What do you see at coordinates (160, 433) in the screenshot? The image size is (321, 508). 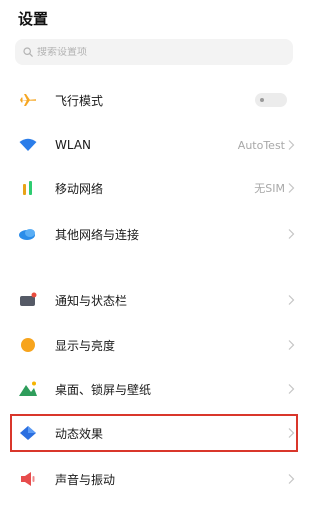 I see `settings-item-motion-effects: 动态效果` at bounding box center [160, 433].